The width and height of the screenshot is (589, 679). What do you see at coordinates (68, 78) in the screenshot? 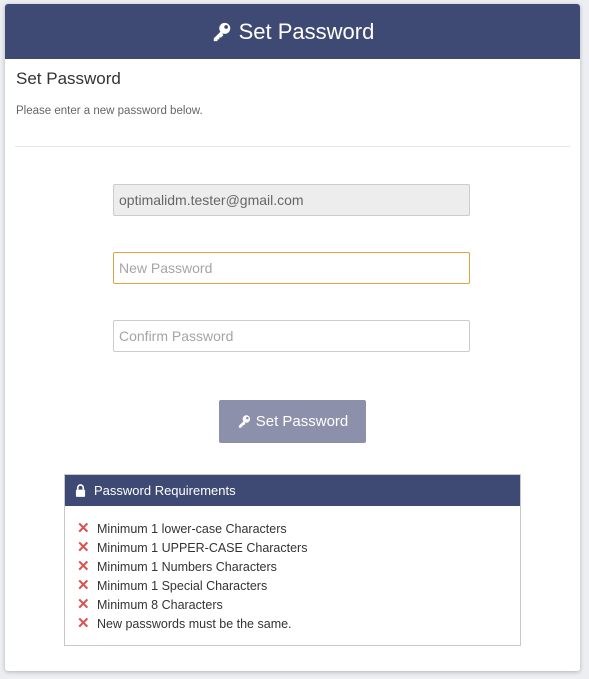
I see `form-subtitle: Set Password` at bounding box center [68, 78].